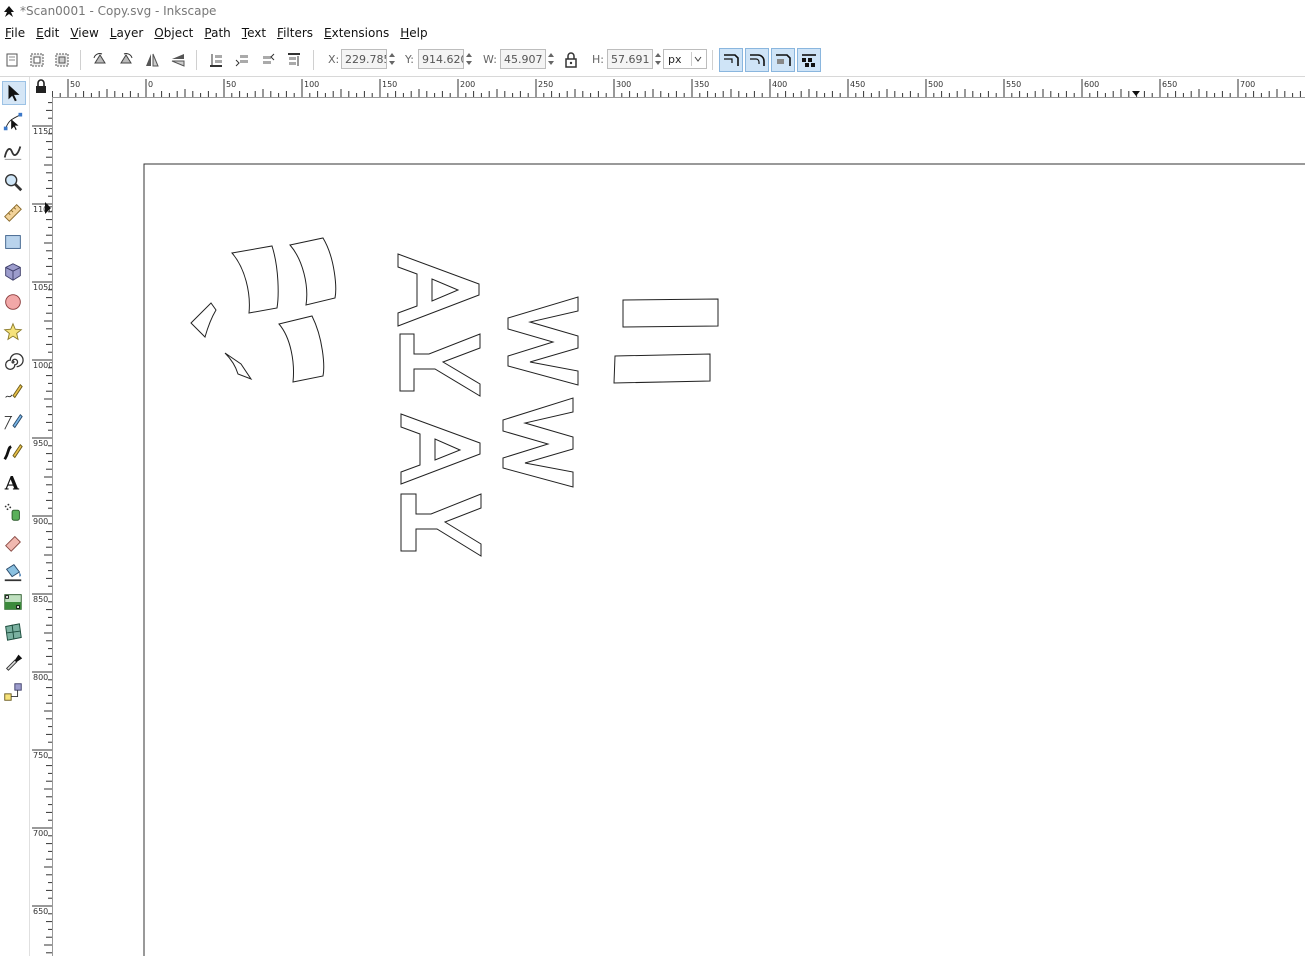 This screenshot has width=1305, height=956. I want to click on star-tool, so click(14, 333).